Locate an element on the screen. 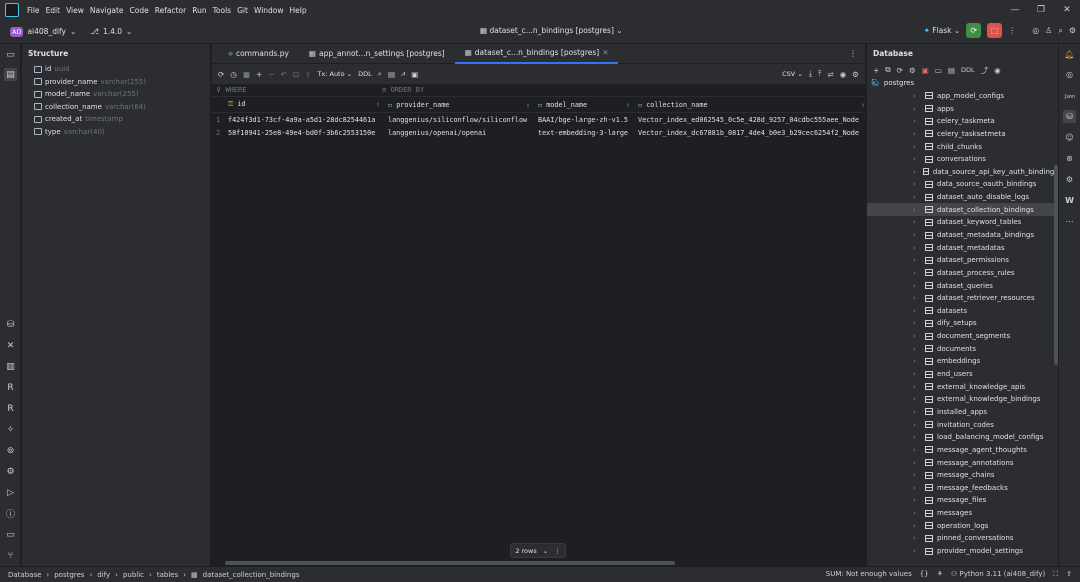  table-tree-item: › data_source_oauth_bindings is located at coordinates (962, 184).